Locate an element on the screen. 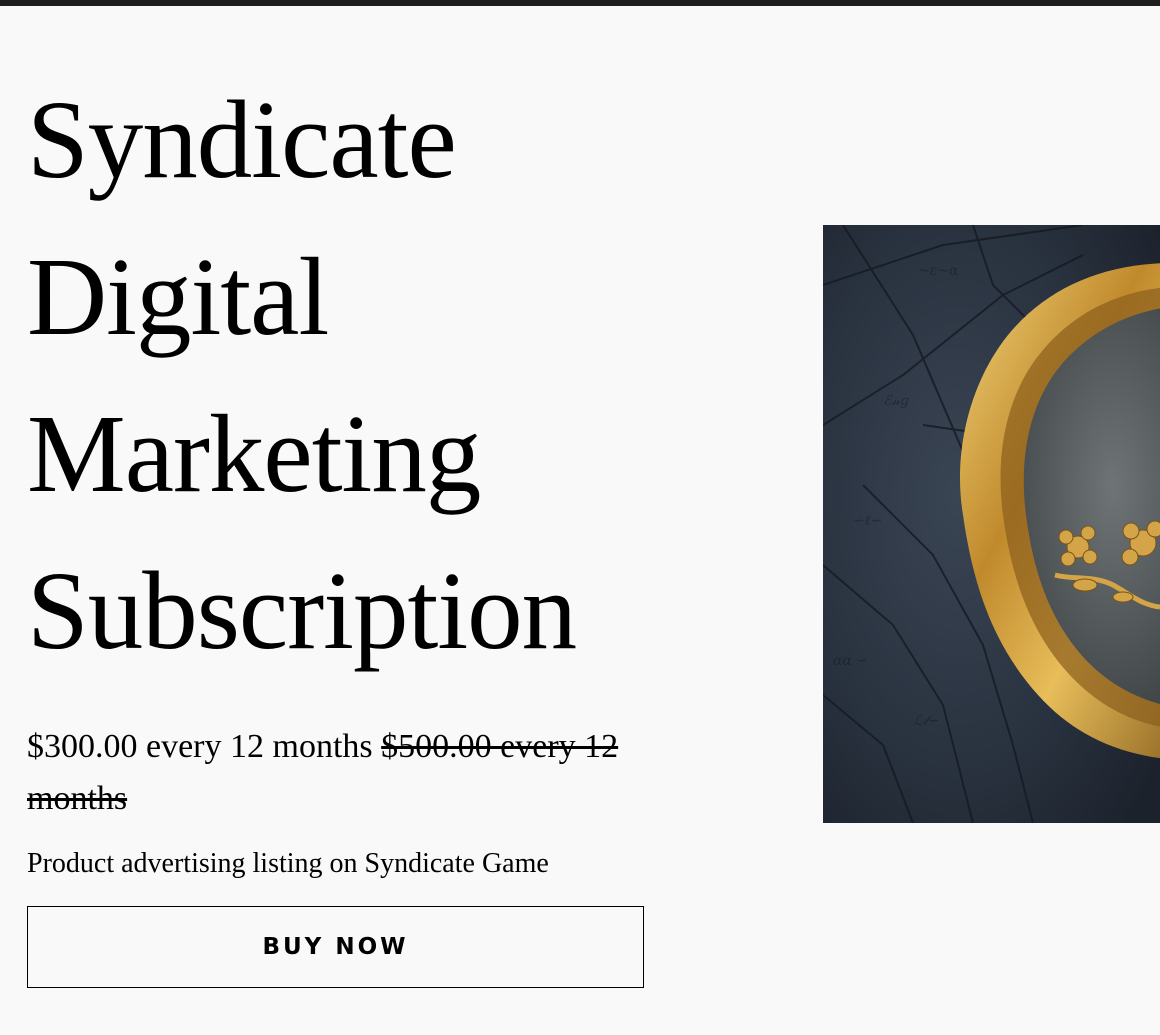  svg-text: ∽ℓ∽ is located at coordinates (867, 521).